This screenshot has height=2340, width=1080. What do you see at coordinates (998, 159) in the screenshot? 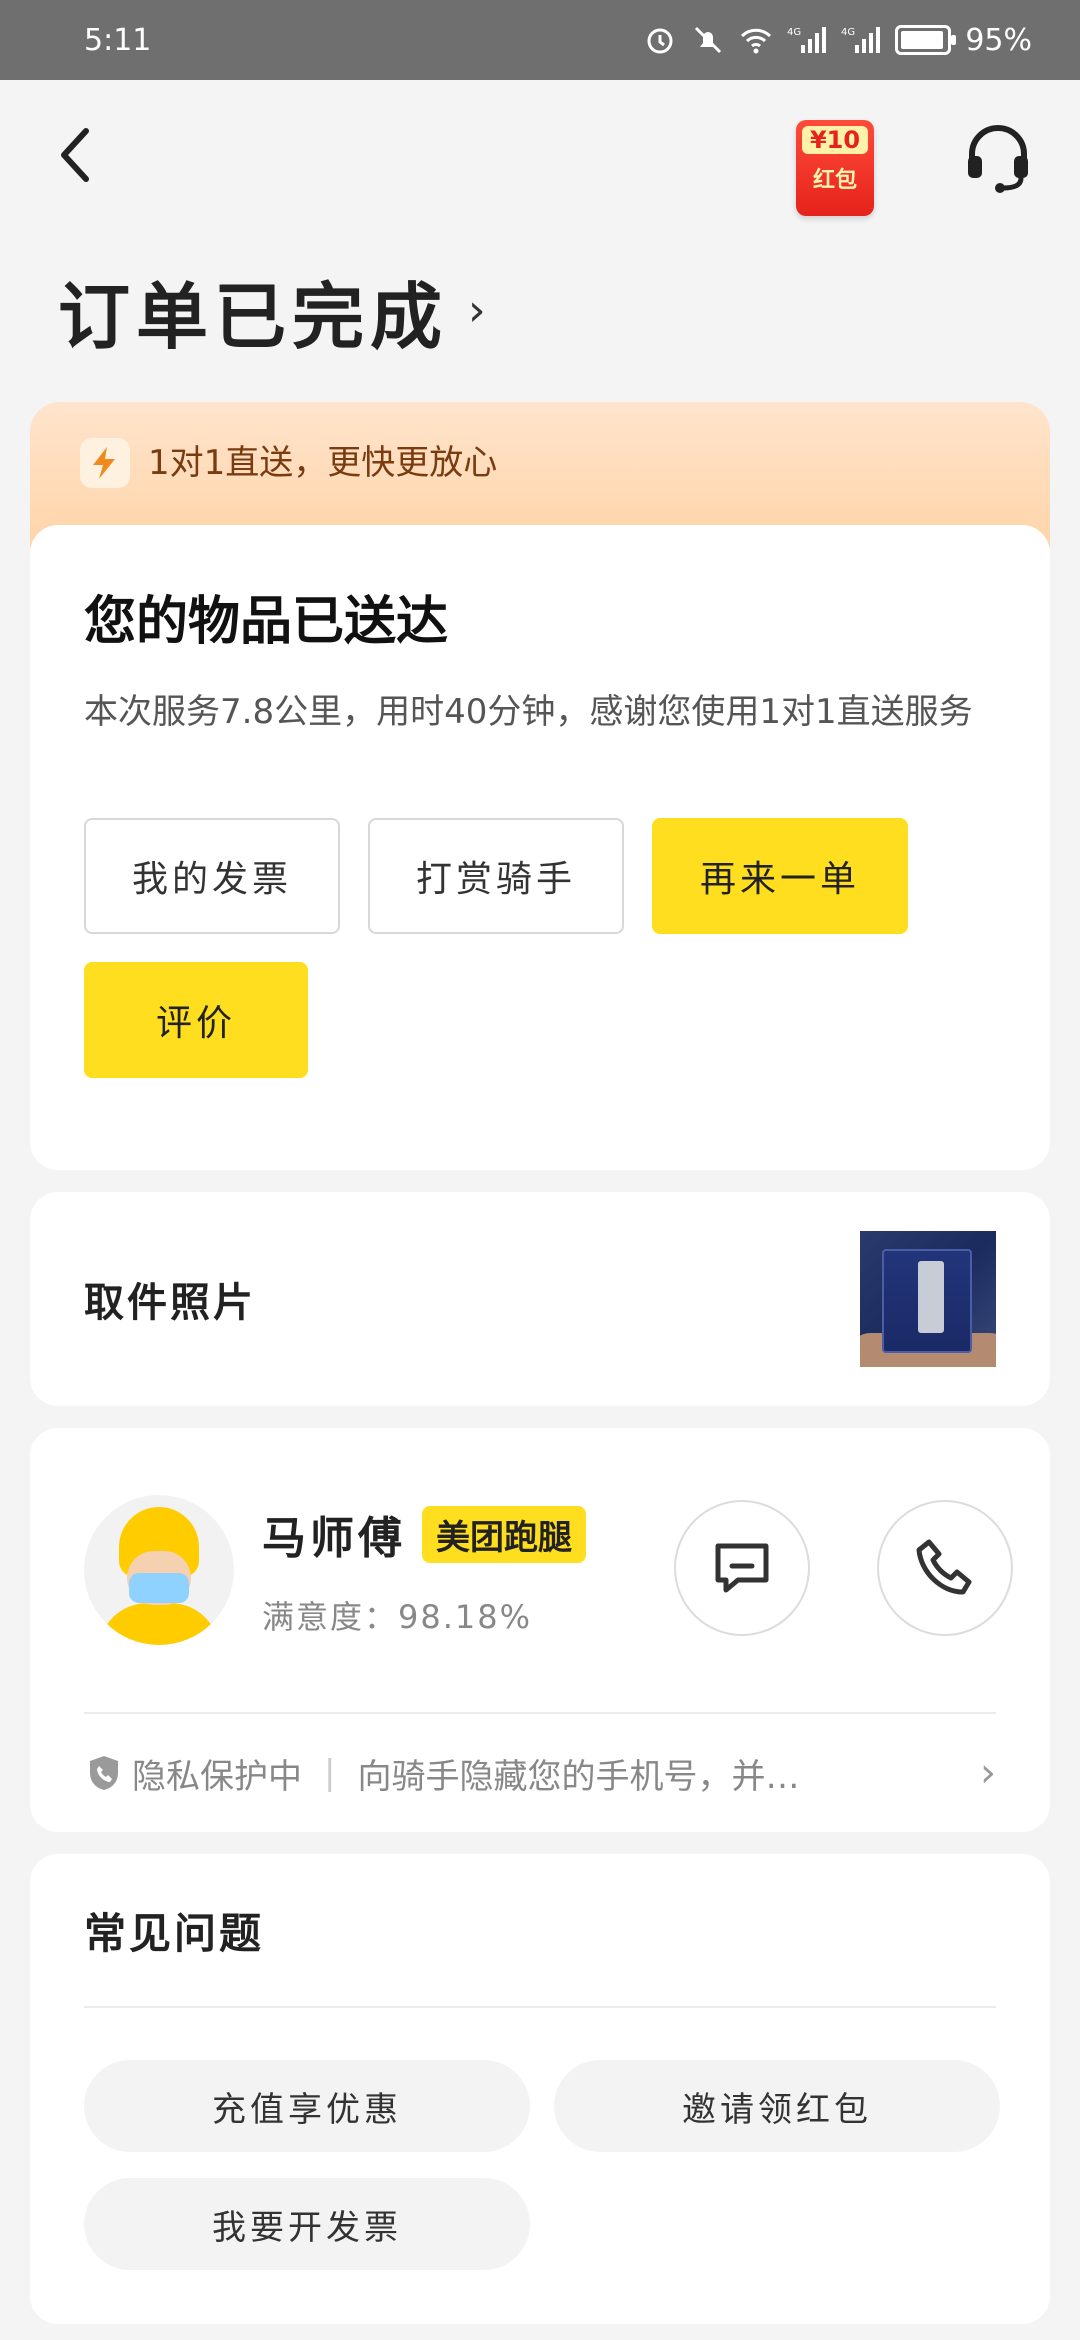
I see `headset-icon` at bounding box center [998, 159].